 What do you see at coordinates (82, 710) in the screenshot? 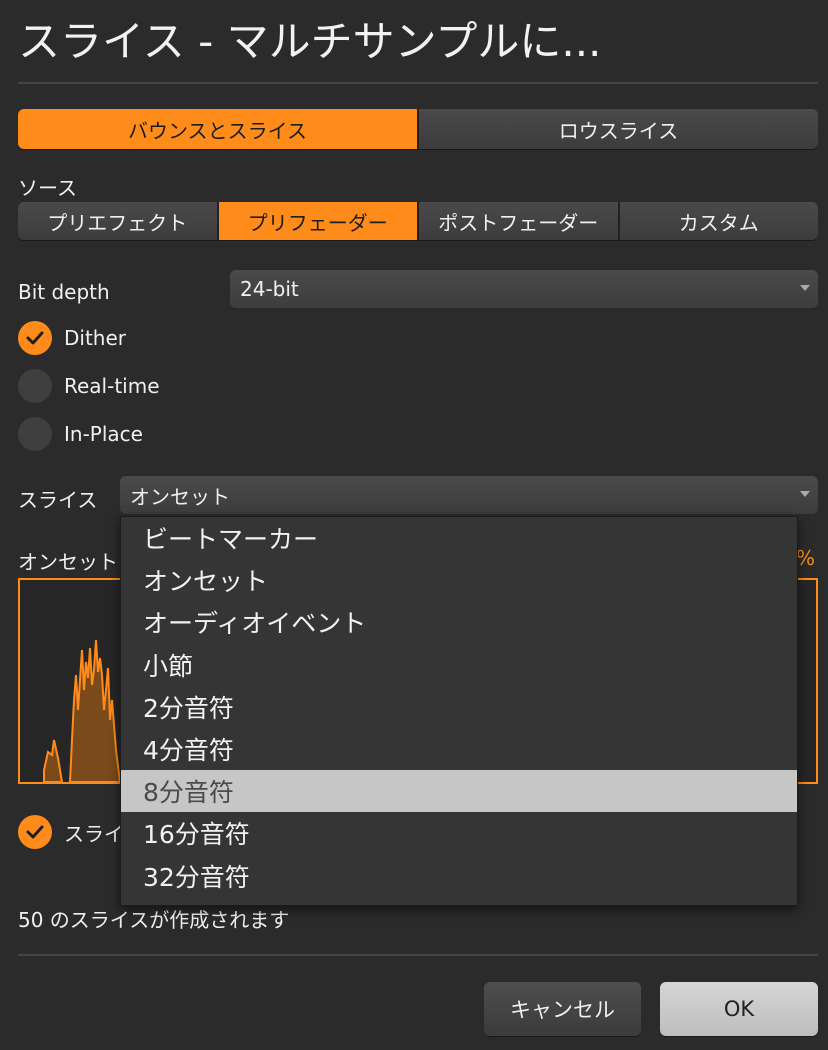
I see `waveform-shape` at bounding box center [82, 710].